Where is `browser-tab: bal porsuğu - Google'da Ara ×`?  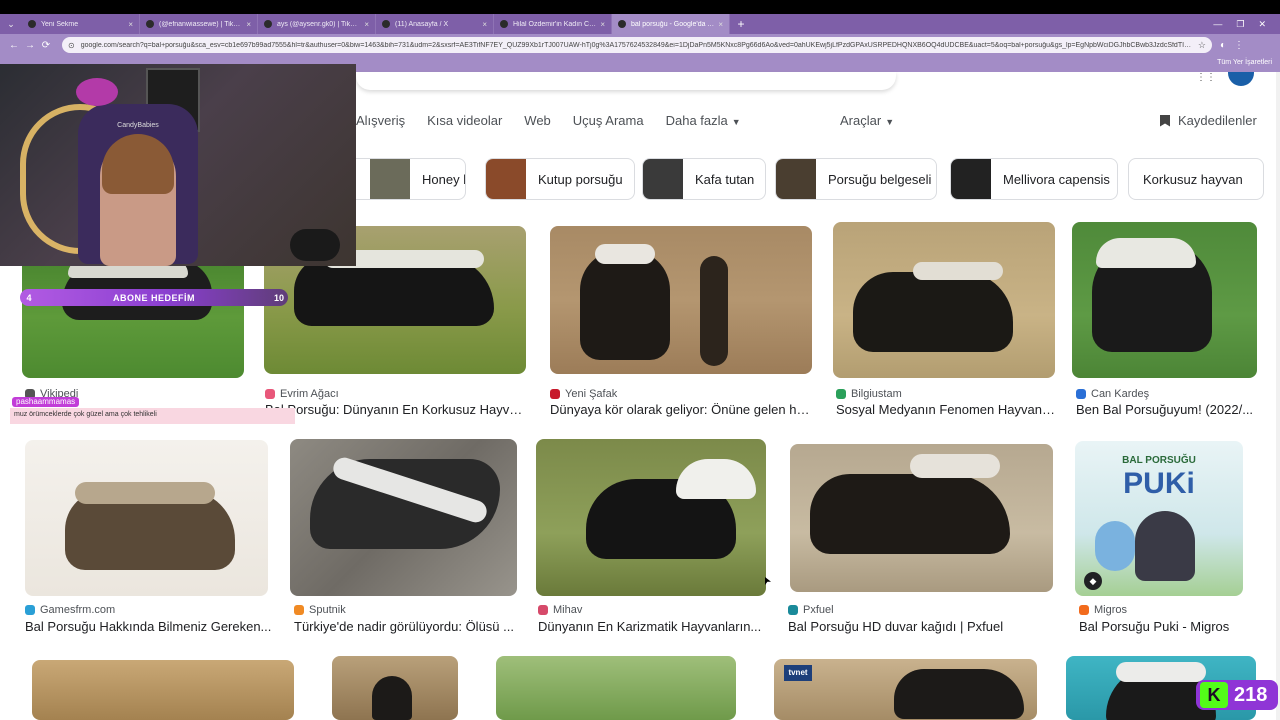 browser-tab: bal porsuğu - Google'da Ara × is located at coordinates (671, 24).